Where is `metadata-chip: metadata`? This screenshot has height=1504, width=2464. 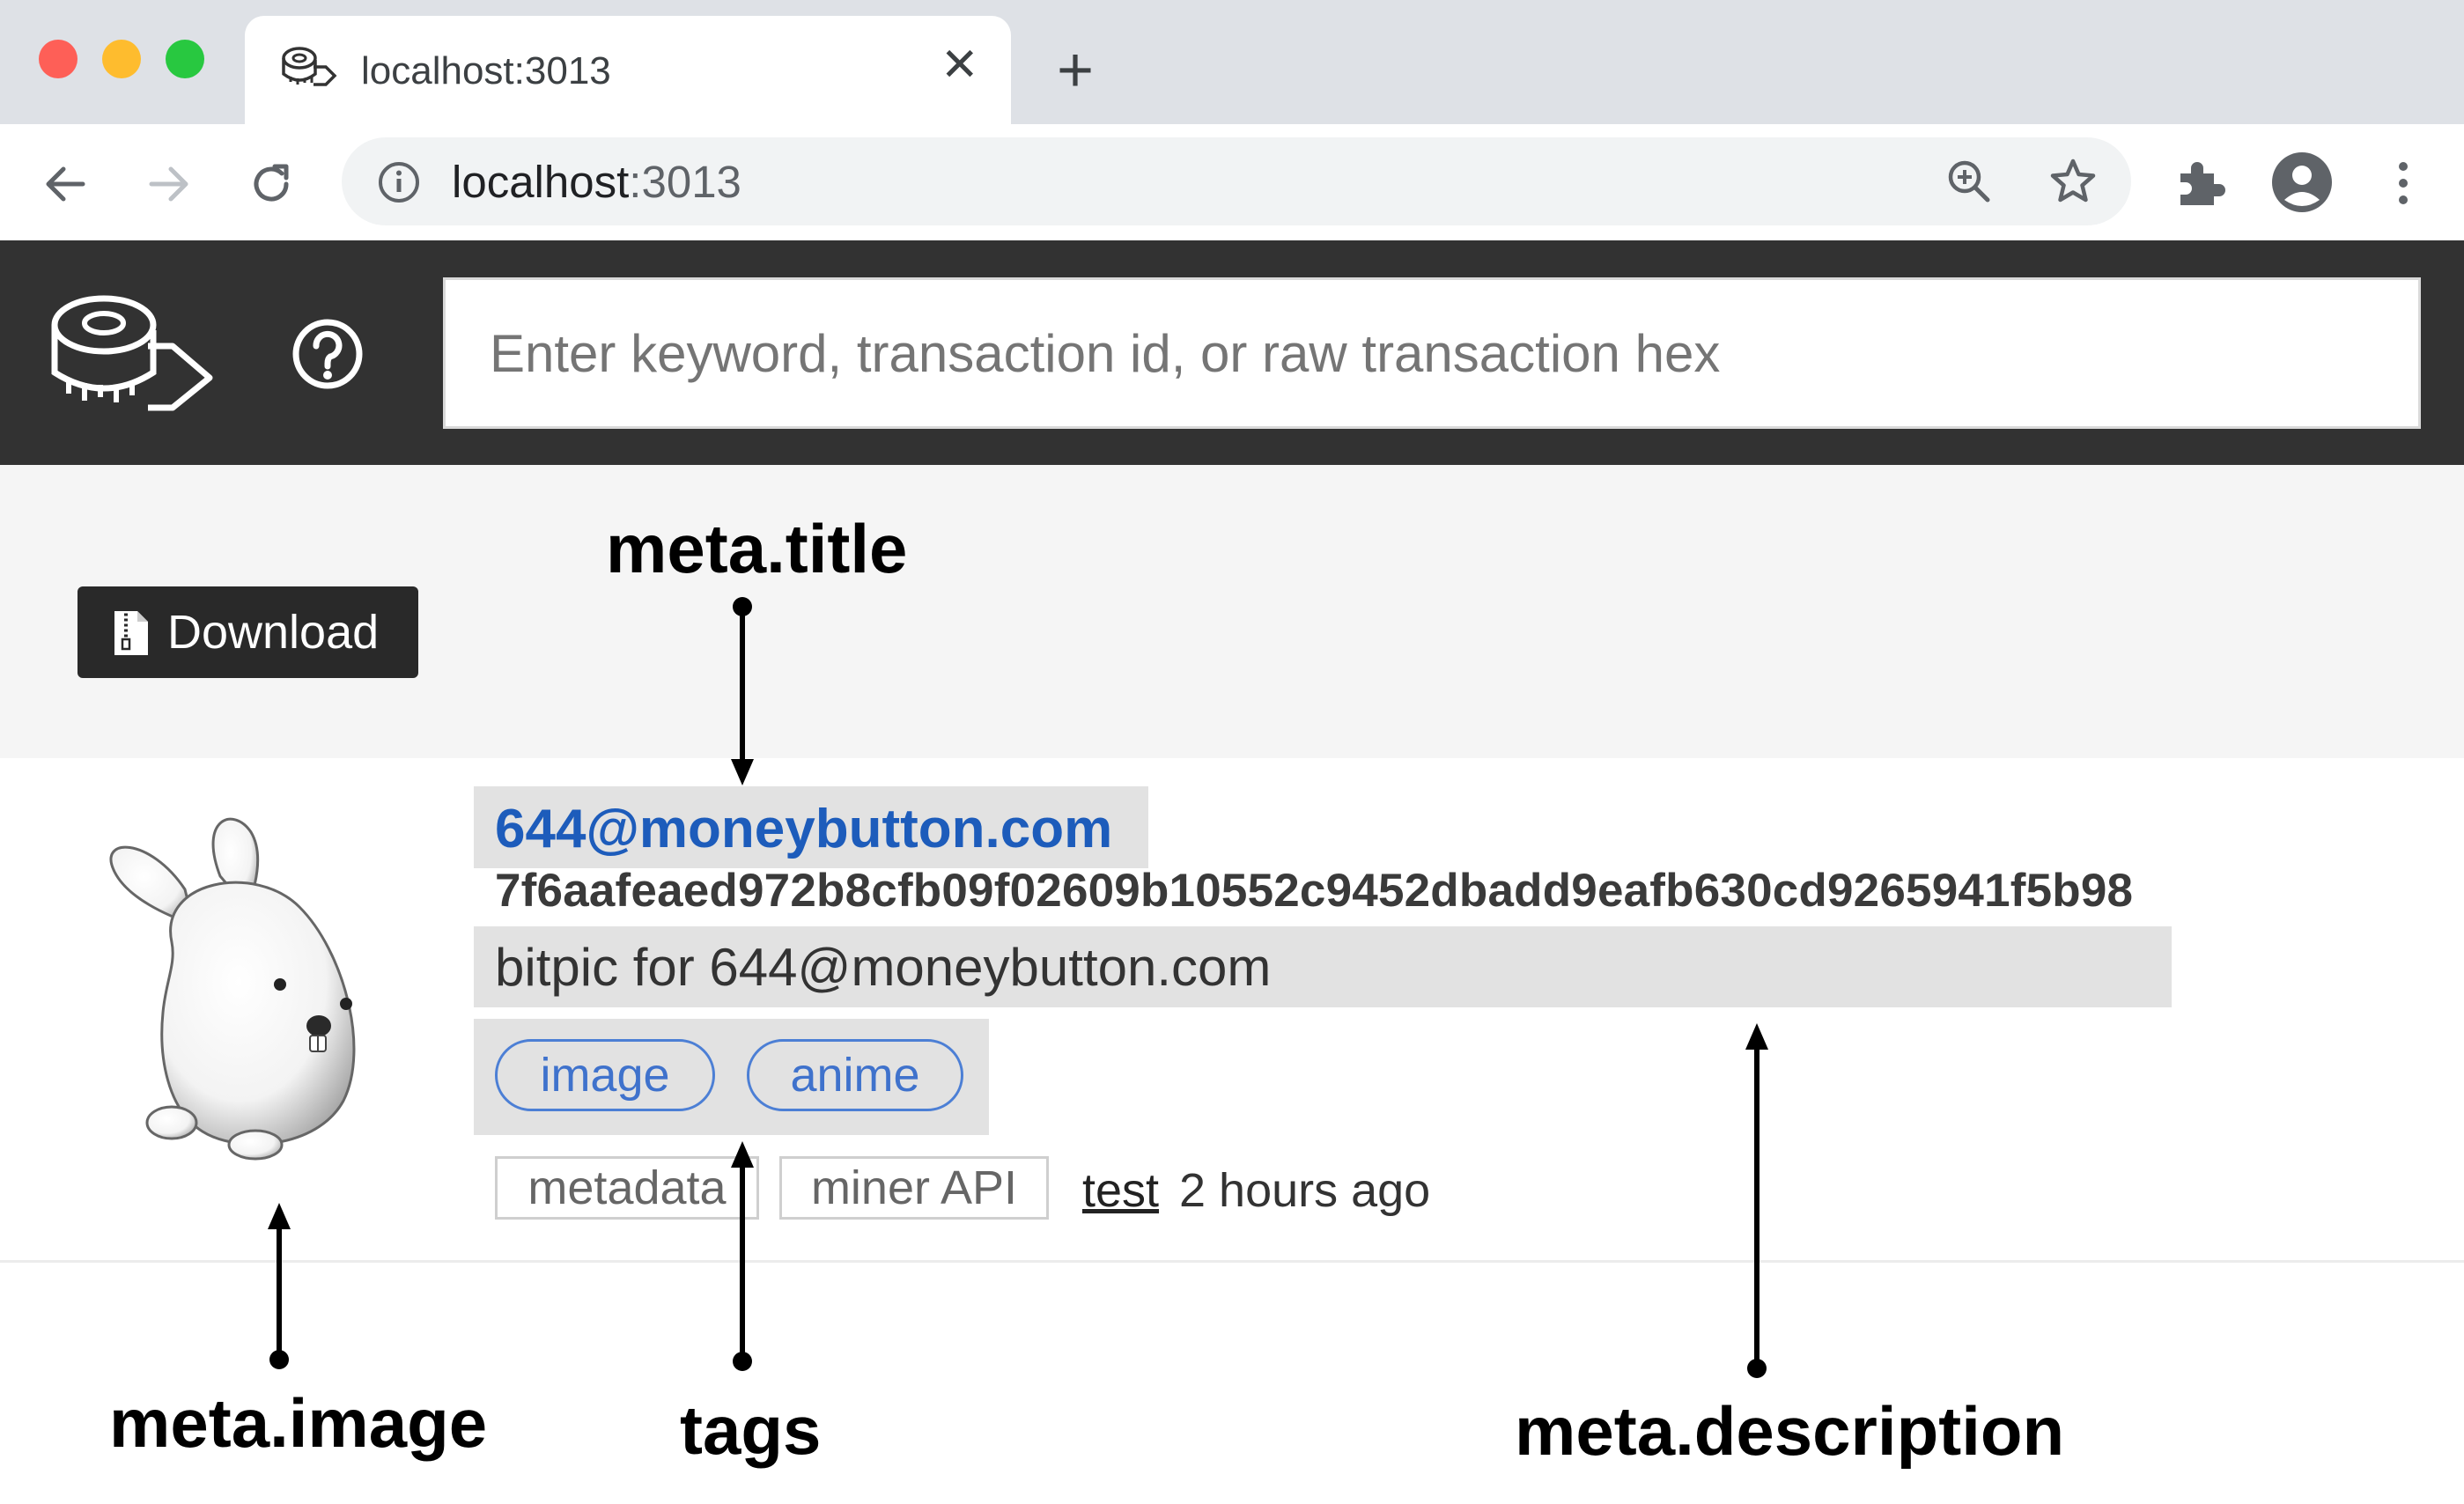 metadata-chip: metadata is located at coordinates (627, 1188).